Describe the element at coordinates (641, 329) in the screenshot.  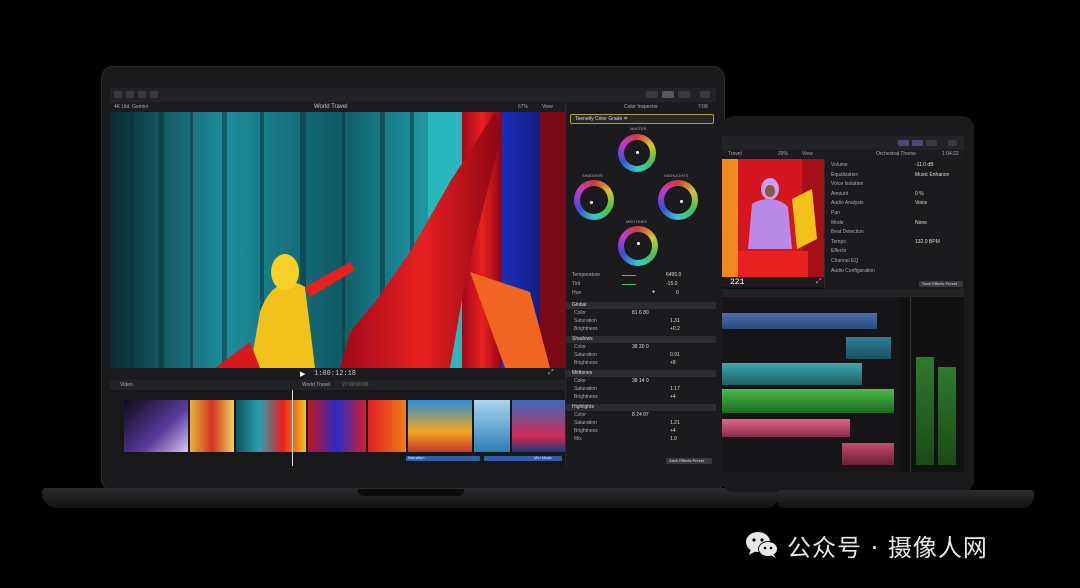
I see `section-row: Brightness +0.2` at that location.